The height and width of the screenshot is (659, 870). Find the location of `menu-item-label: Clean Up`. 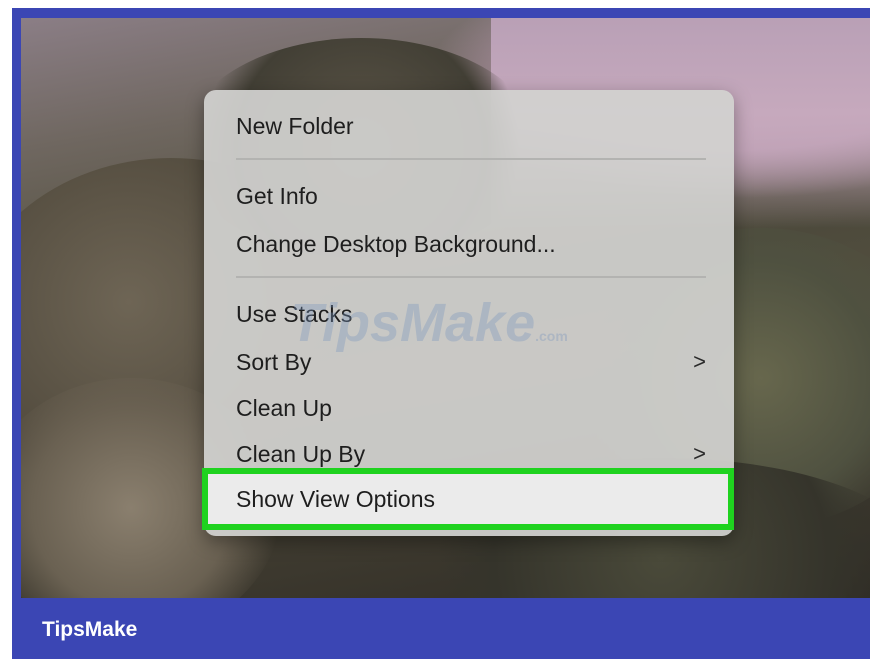

menu-item-label: Clean Up is located at coordinates (284, 408).